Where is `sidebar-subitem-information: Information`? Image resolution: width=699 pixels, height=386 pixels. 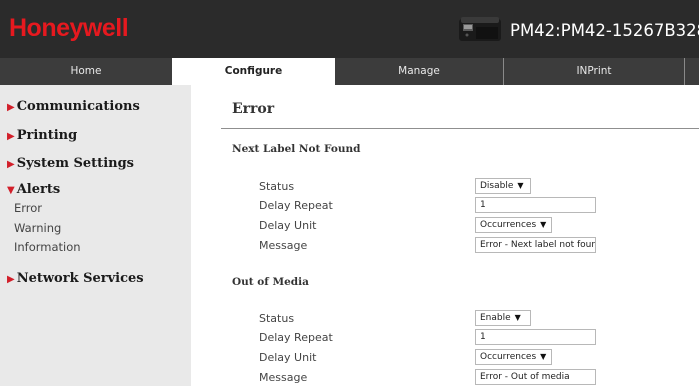
sidebar-subitem-information: Information is located at coordinates (47, 247).